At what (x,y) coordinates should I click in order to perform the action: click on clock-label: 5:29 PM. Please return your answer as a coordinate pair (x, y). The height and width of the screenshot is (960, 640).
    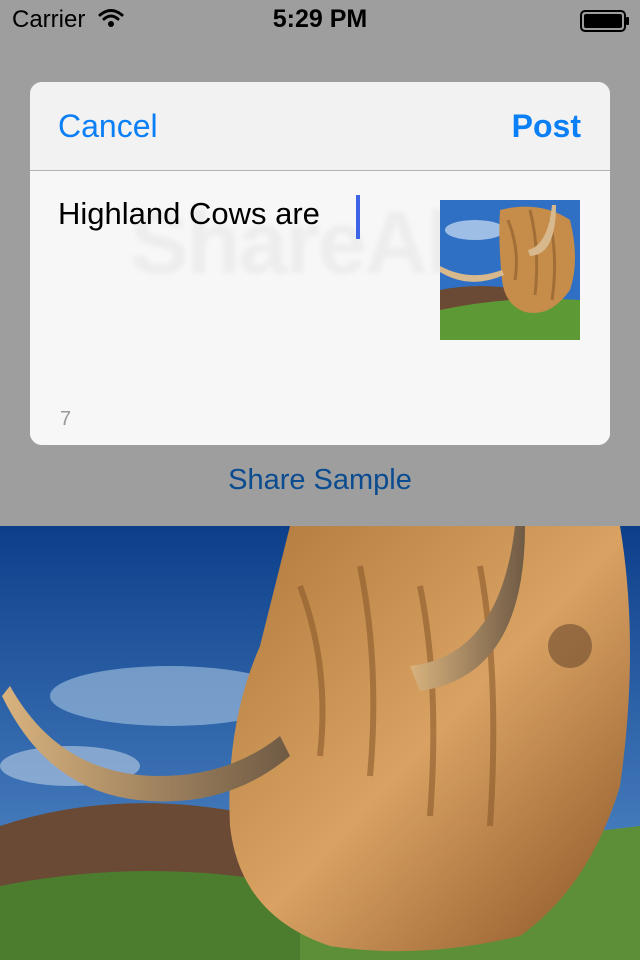
    Looking at the image, I should click on (320, 19).